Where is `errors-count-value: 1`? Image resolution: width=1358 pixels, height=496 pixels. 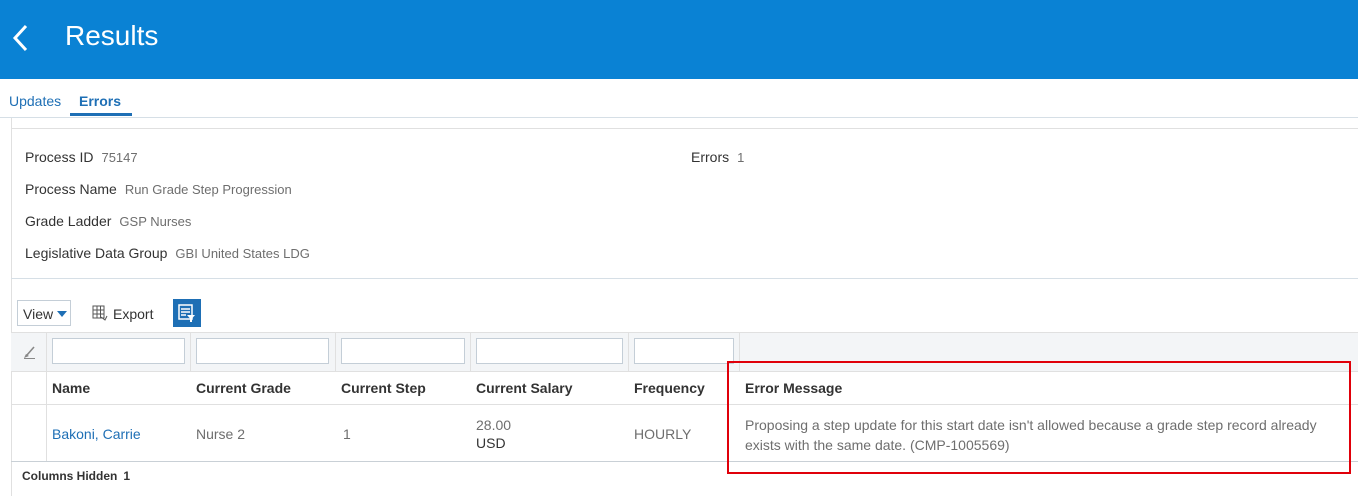
errors-count-value: 1 is located at coordinates (741, 157).